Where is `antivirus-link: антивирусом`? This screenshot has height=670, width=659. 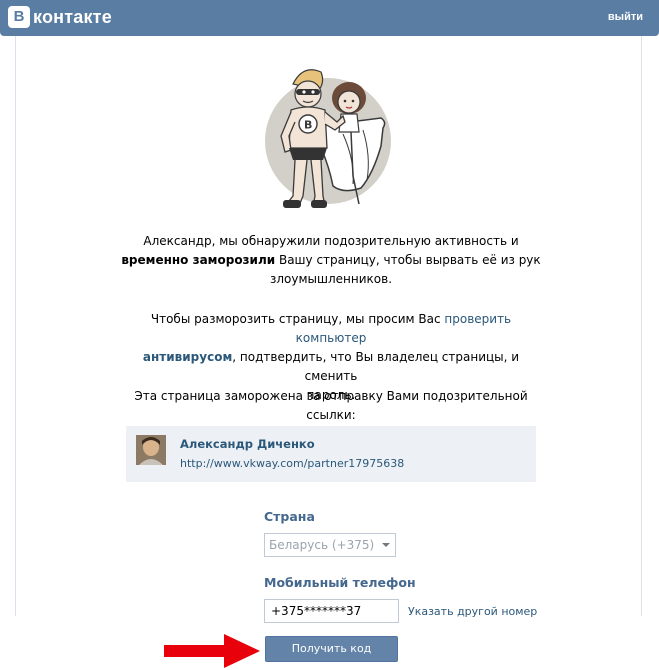
antivirus-link: антивирусом is located at coordinates (187, 357).